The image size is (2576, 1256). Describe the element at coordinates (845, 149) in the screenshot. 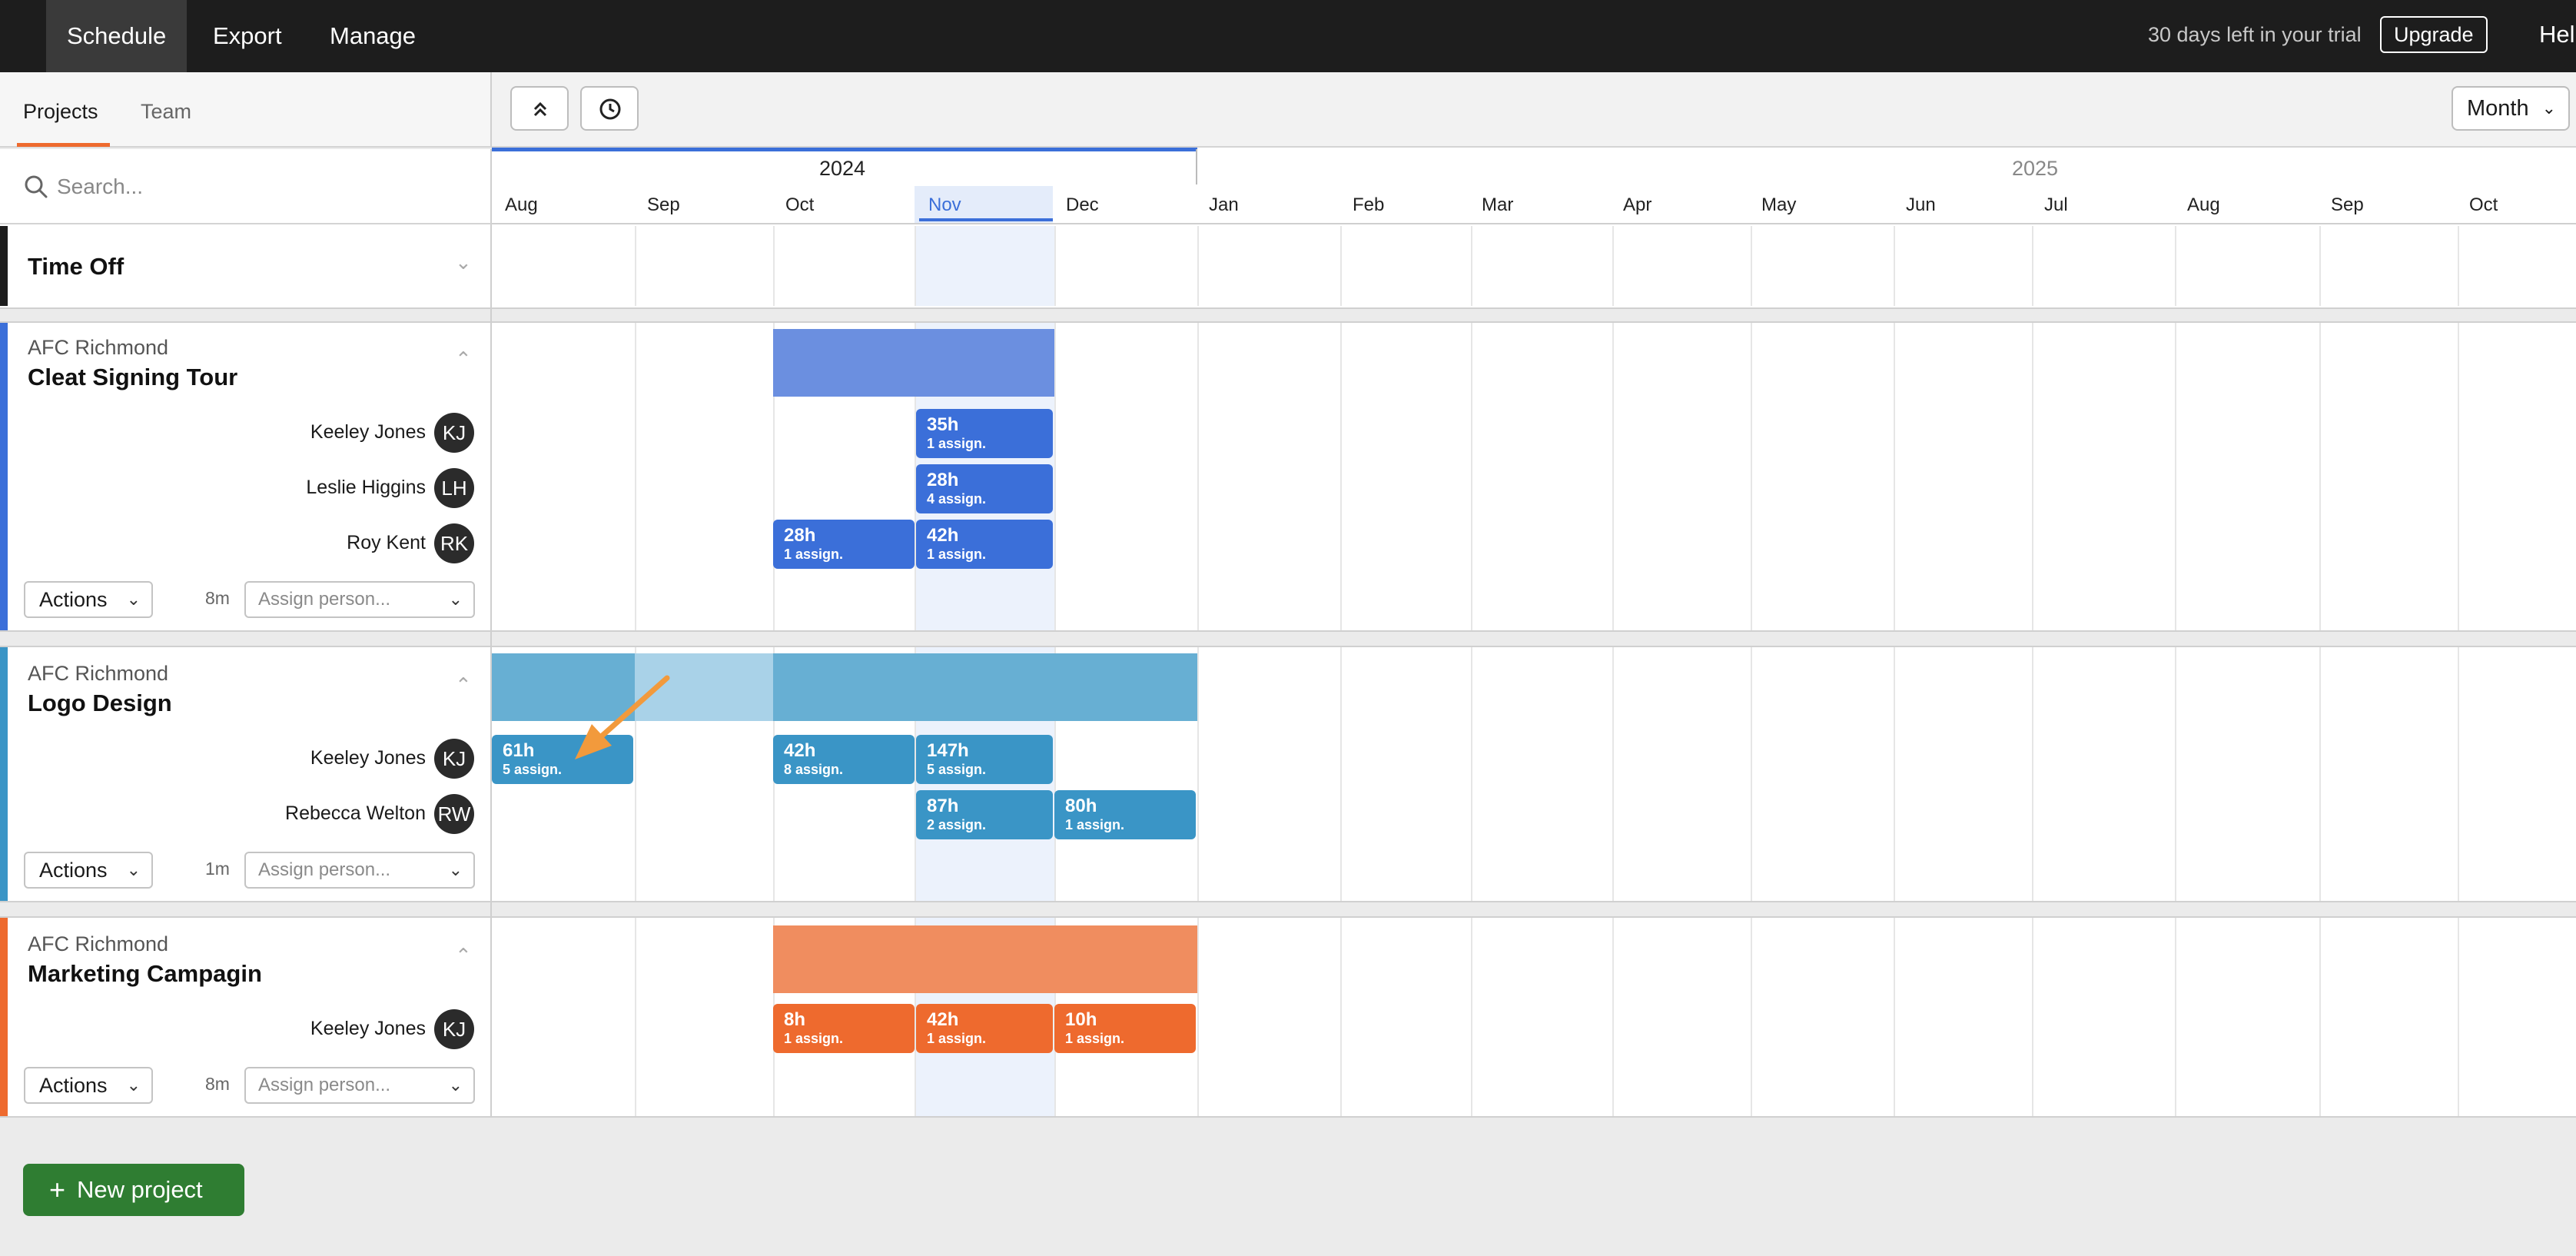

I see `year-2024-indicator` at that location.